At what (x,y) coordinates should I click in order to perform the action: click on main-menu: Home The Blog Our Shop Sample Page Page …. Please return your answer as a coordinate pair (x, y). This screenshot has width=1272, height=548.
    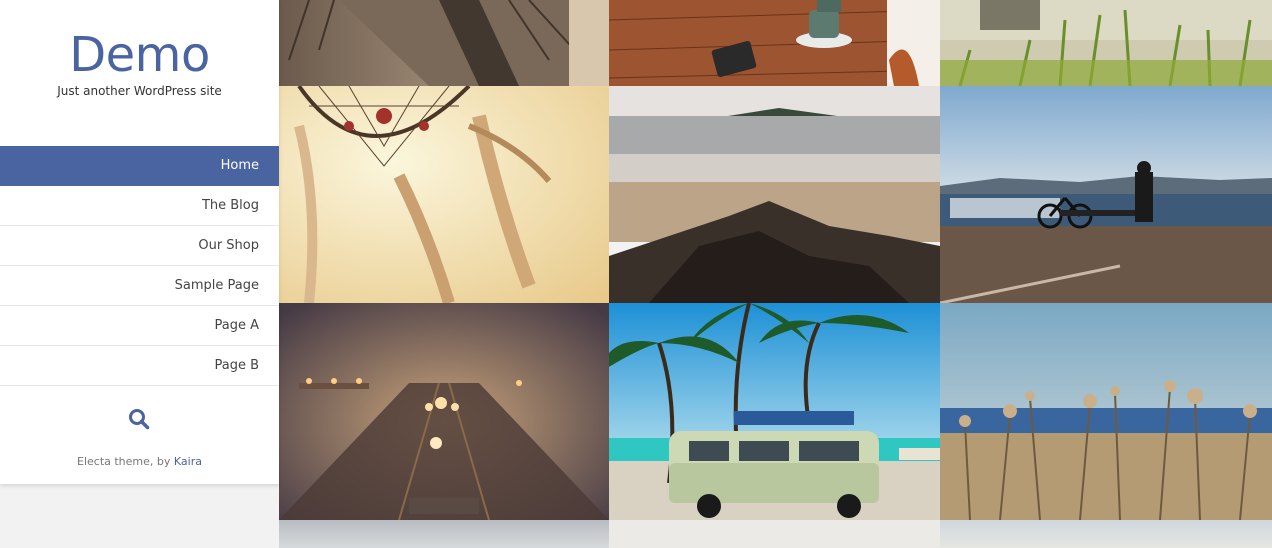
    Looking at the image, I should click on (139, 266).